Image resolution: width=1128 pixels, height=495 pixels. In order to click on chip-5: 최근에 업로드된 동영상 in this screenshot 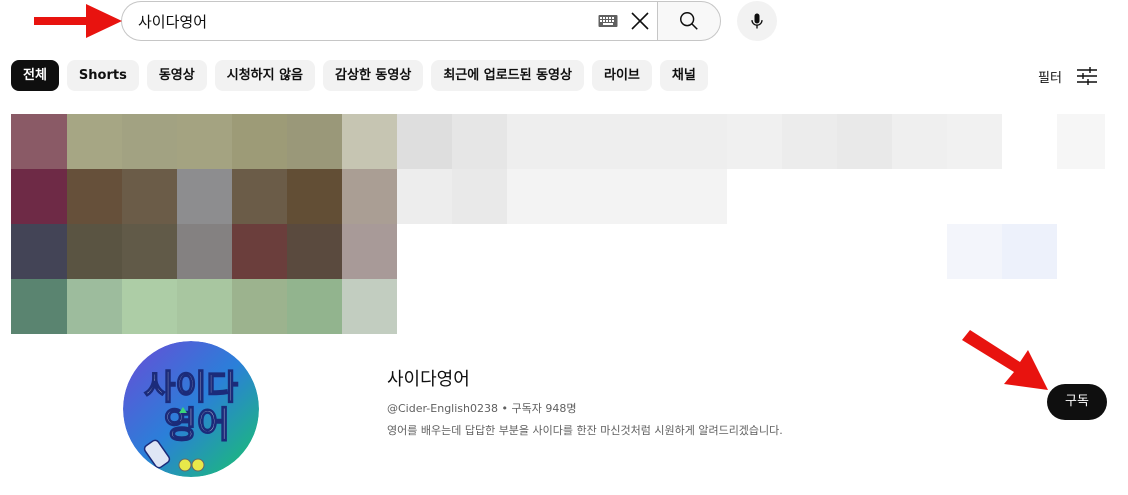, I will do `click(507, 75)`.